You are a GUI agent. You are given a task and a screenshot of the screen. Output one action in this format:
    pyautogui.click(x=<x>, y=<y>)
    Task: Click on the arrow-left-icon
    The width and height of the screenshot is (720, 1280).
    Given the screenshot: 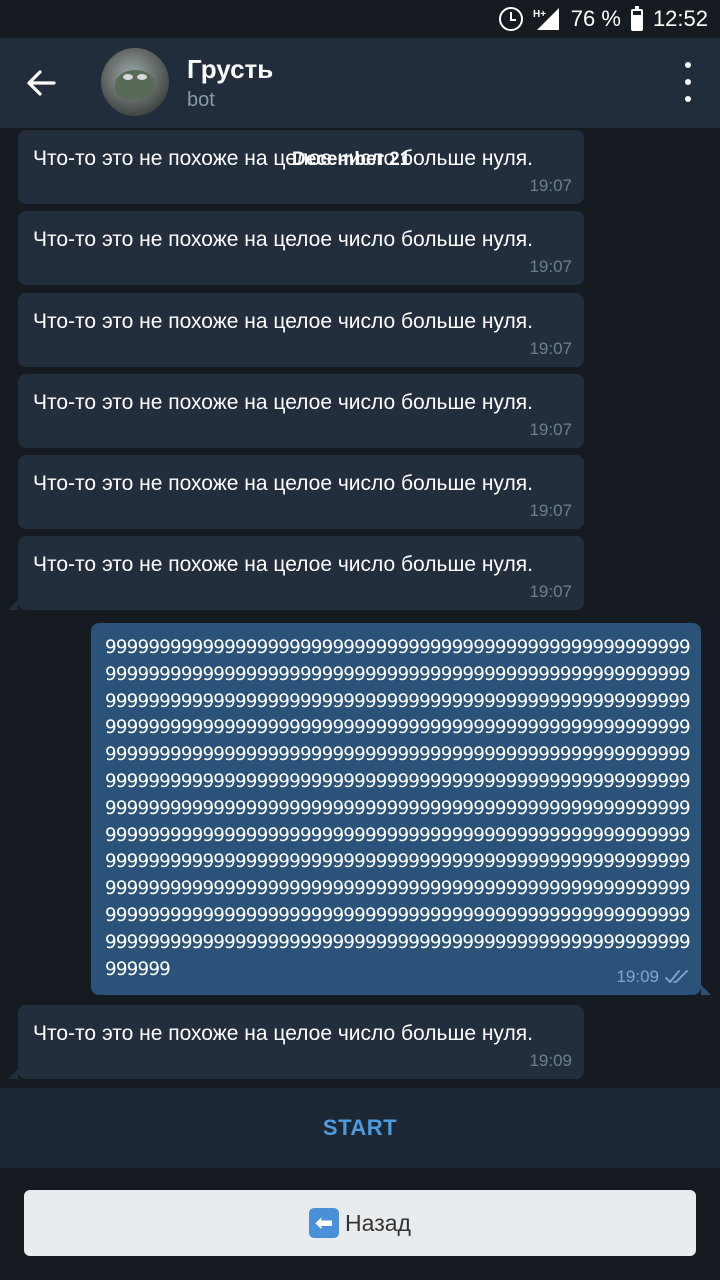 What is the action you would take?
    pyautogui.click(x=41, y=83)
    